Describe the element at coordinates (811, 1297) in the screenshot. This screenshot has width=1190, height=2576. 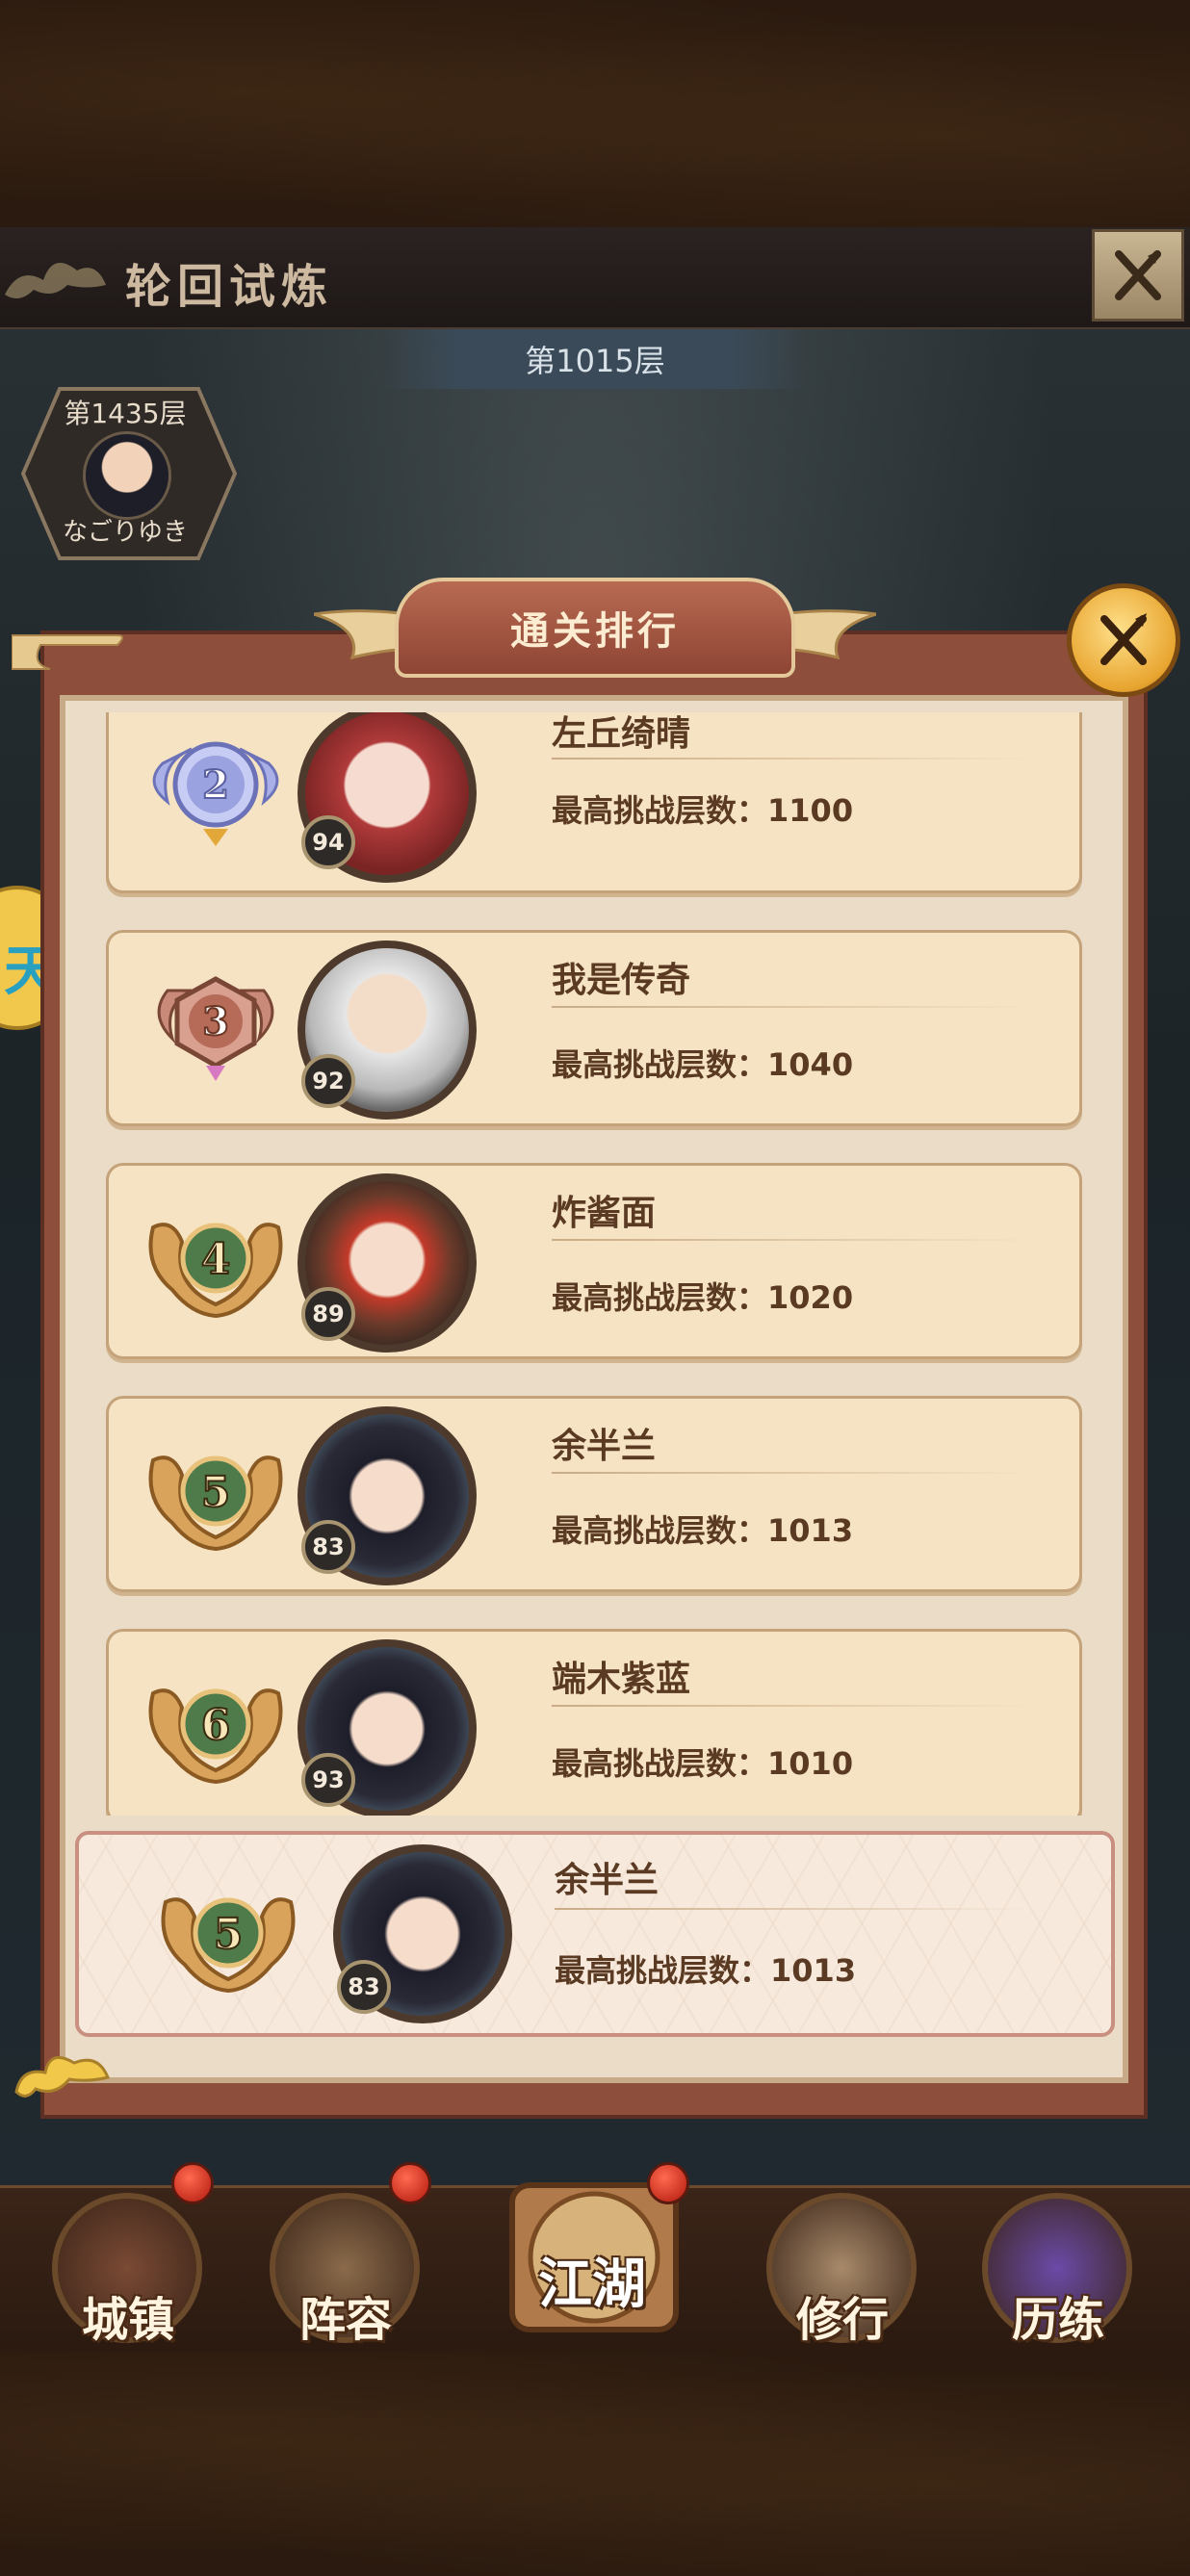
I see `score-value: 1020` at that location.